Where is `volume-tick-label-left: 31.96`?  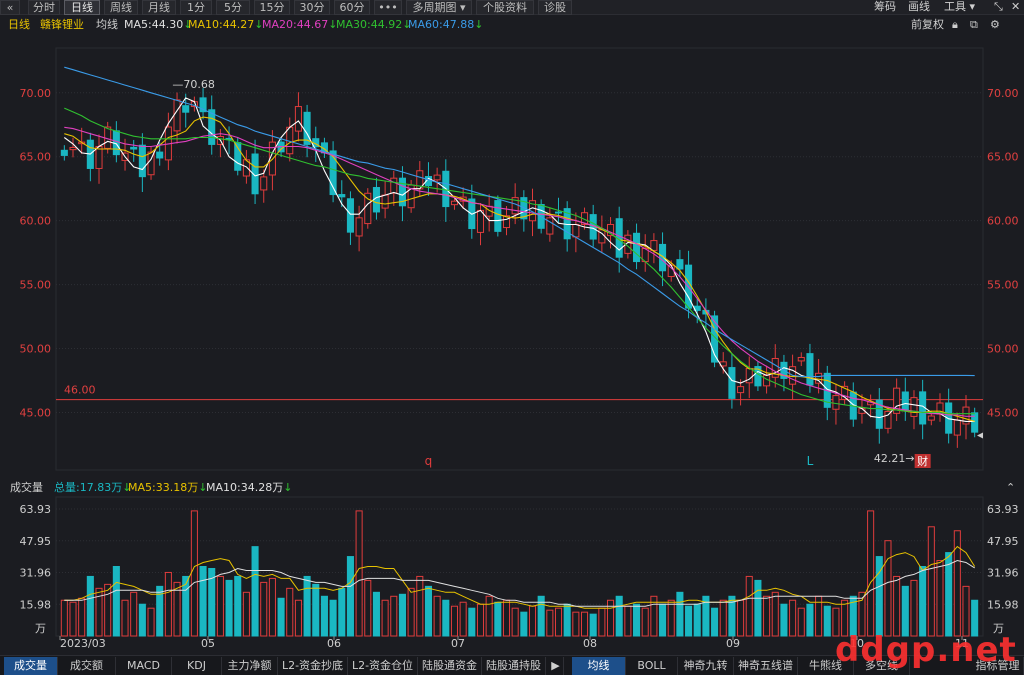 volume-tick-label-left: 31.96 is located at coordinates (36, 573).